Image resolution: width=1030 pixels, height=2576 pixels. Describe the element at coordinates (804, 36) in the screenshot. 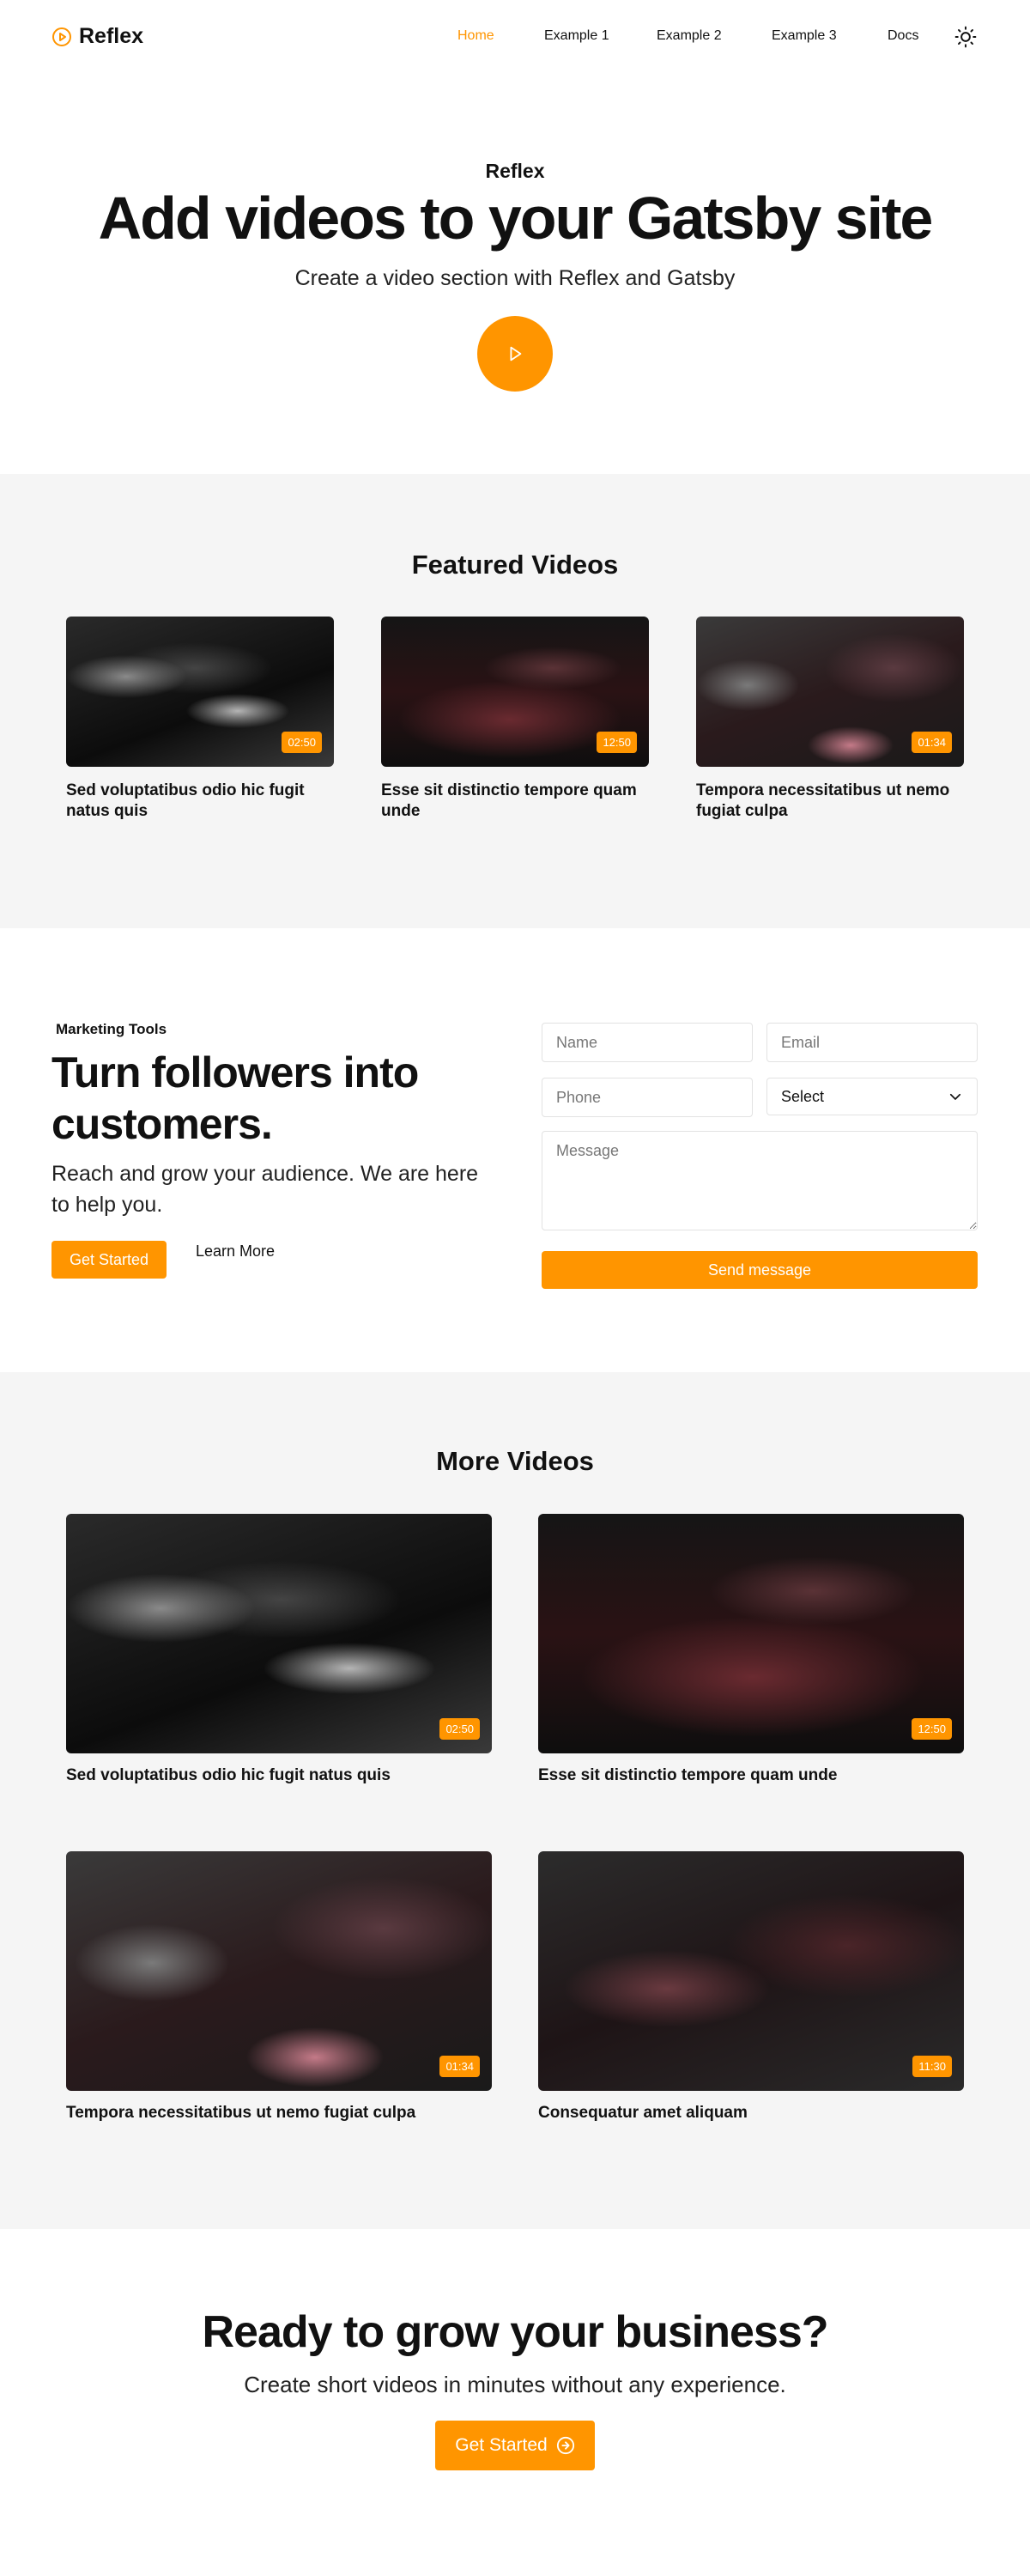

I see `nav-example-3: Example 3` at that location.